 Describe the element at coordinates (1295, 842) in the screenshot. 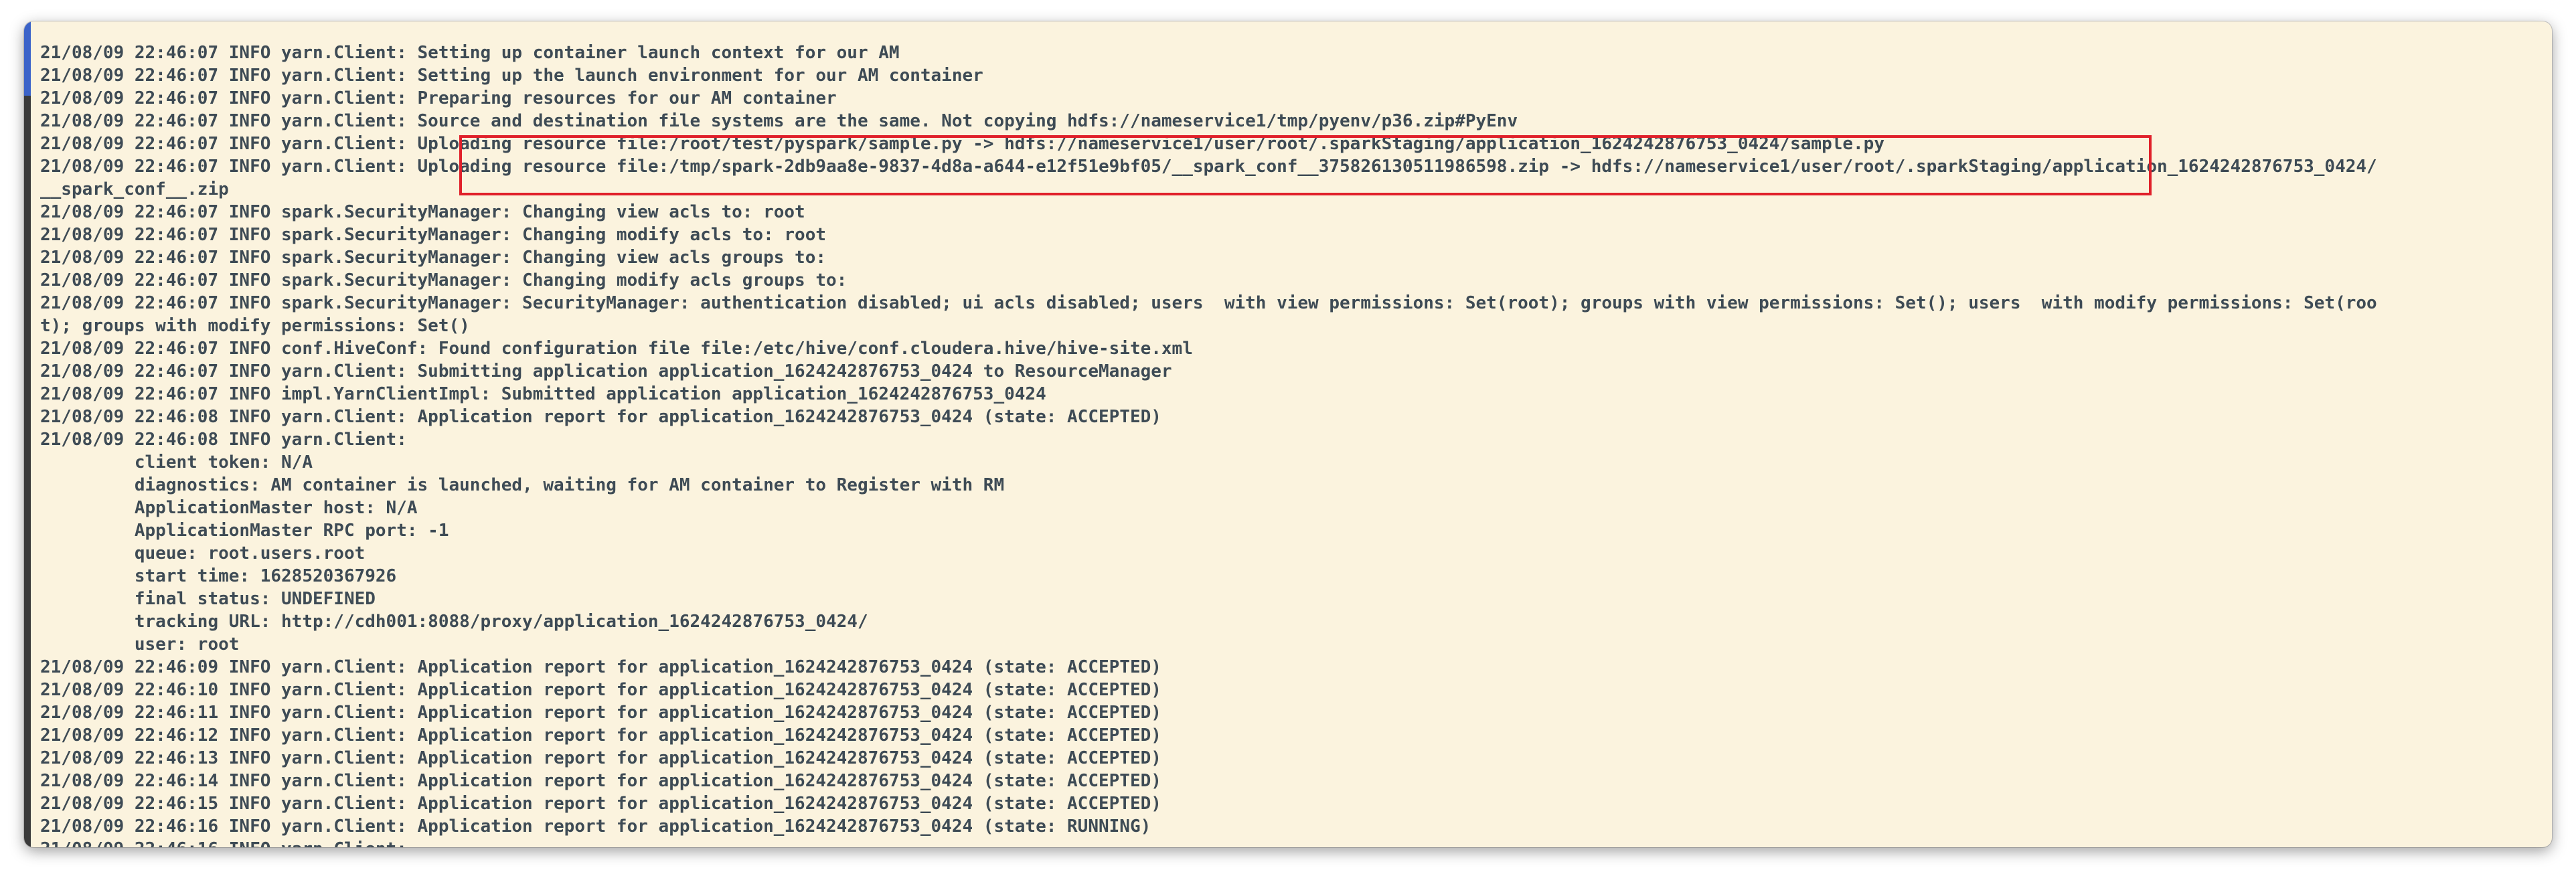

I see `log-line: 21/08/09 22:46:16 INFO yarn.Client:` at that location.